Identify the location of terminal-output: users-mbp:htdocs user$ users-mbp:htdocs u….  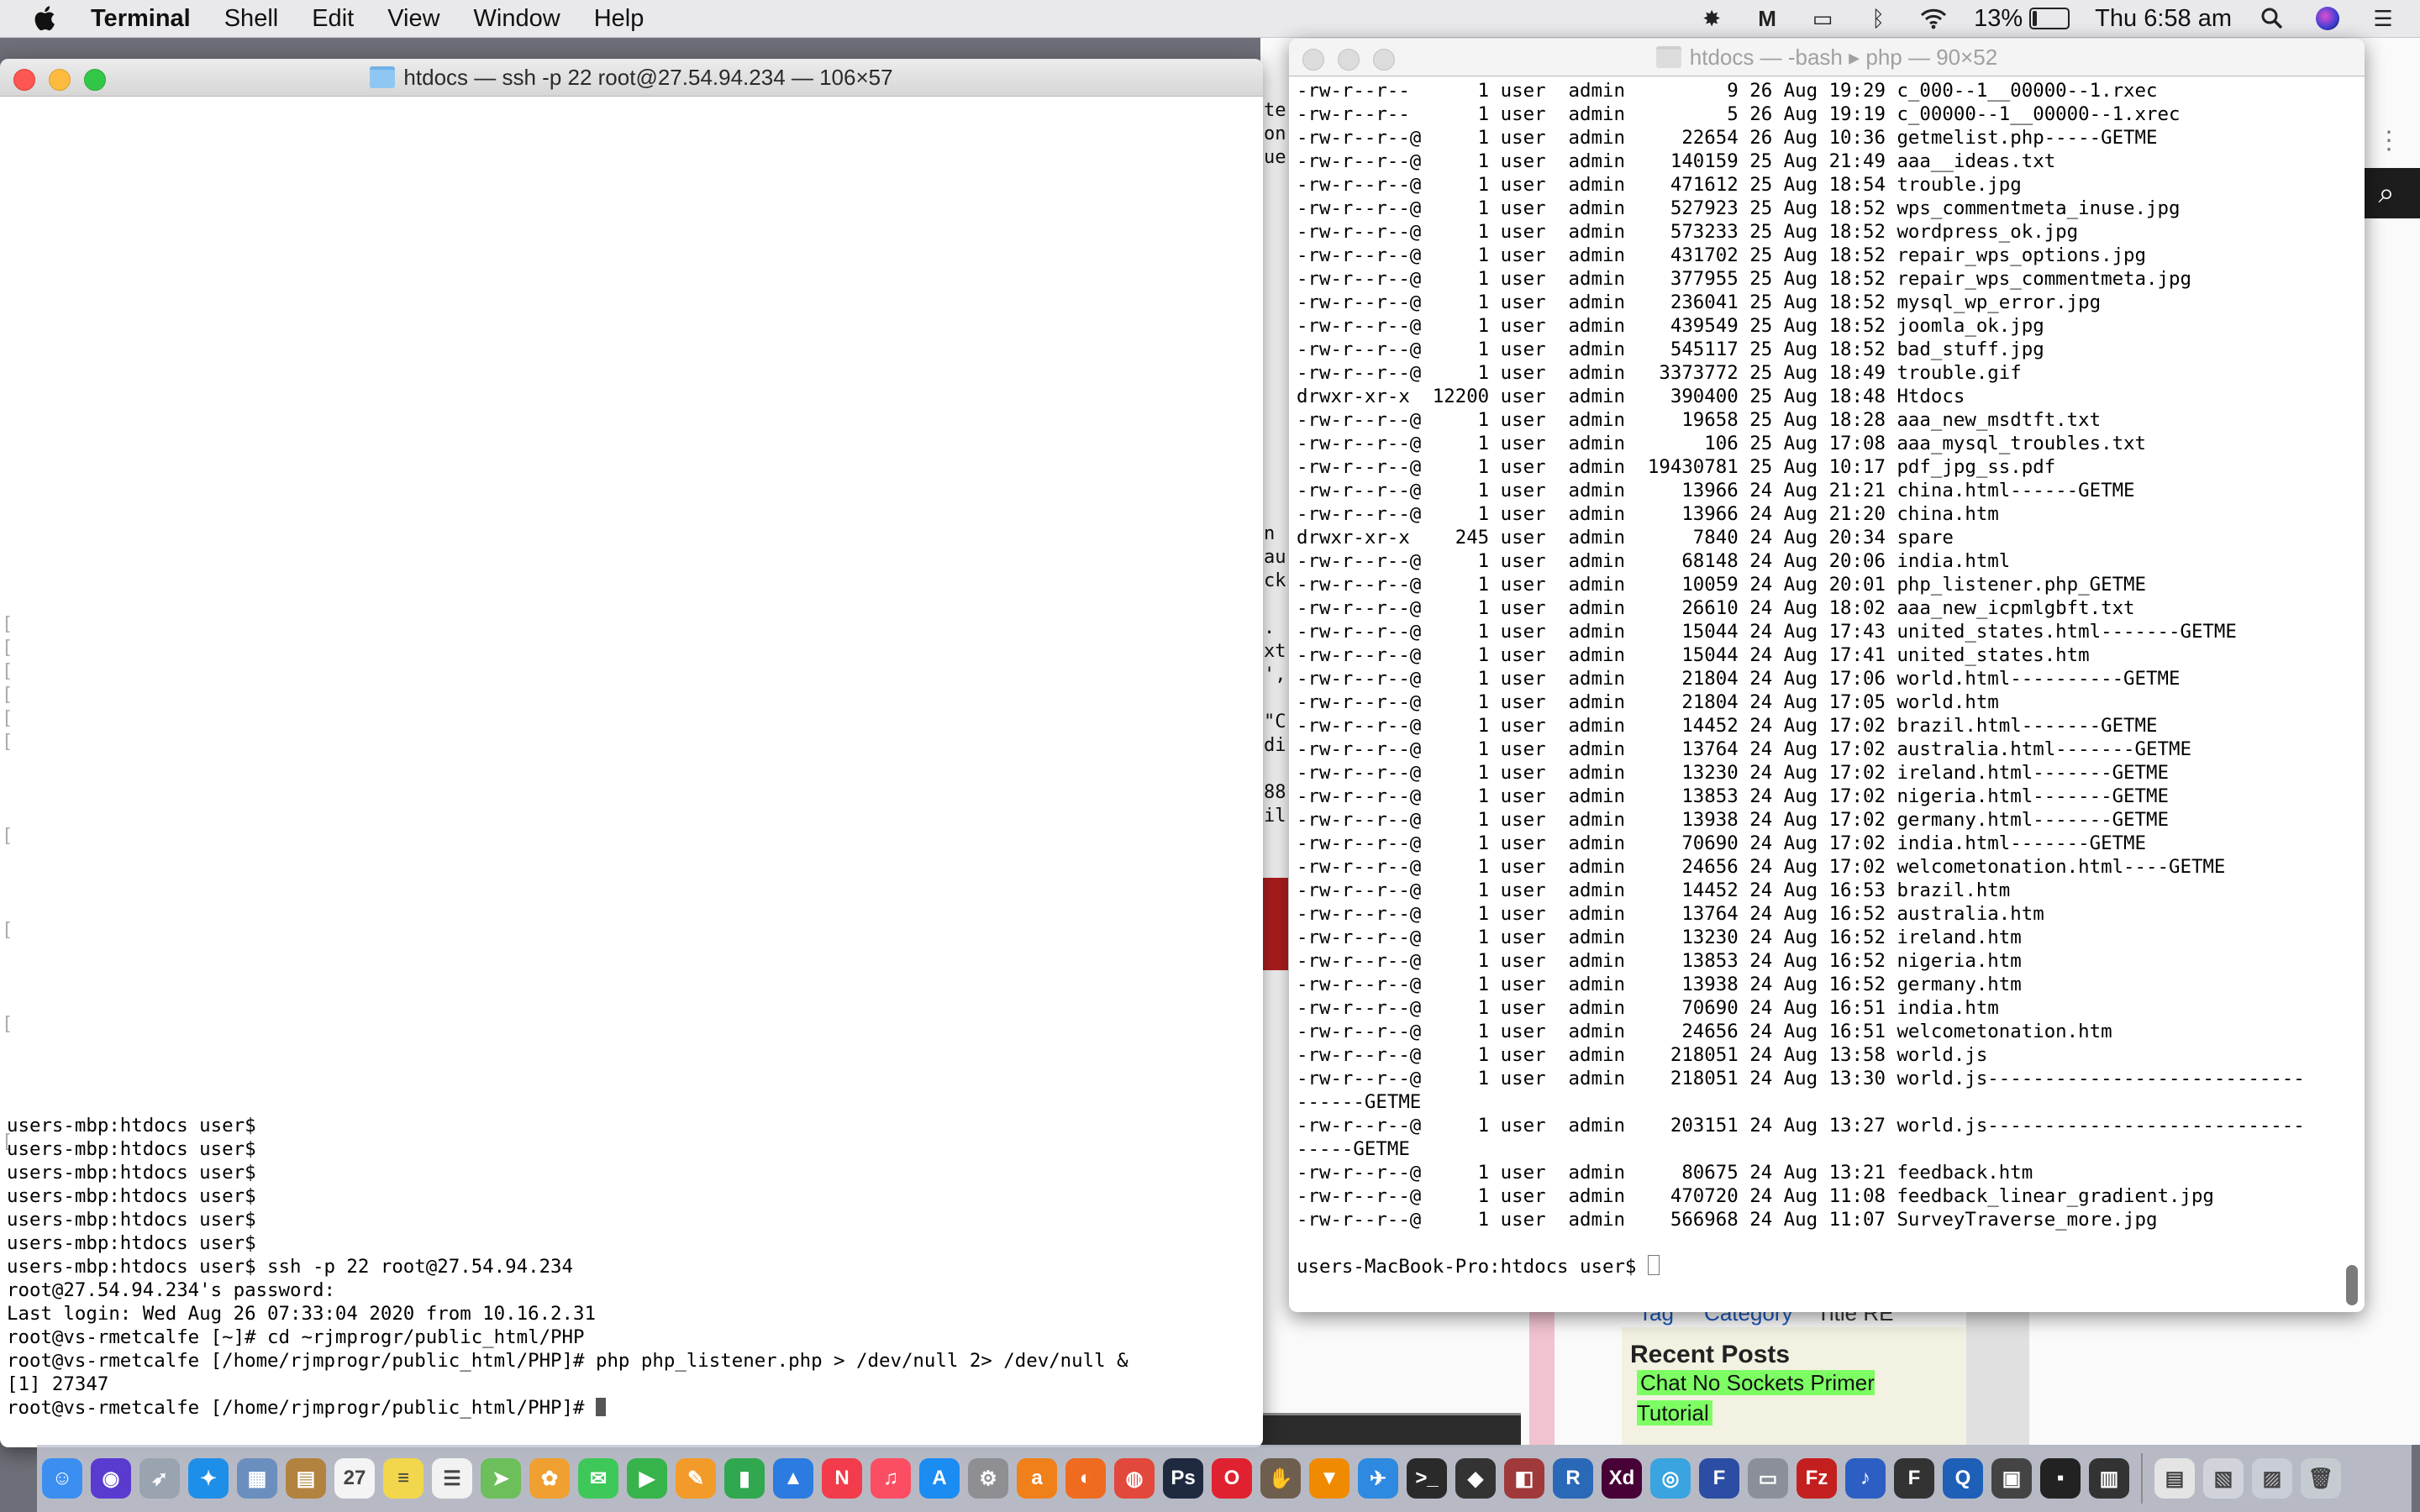
(567, 1267).